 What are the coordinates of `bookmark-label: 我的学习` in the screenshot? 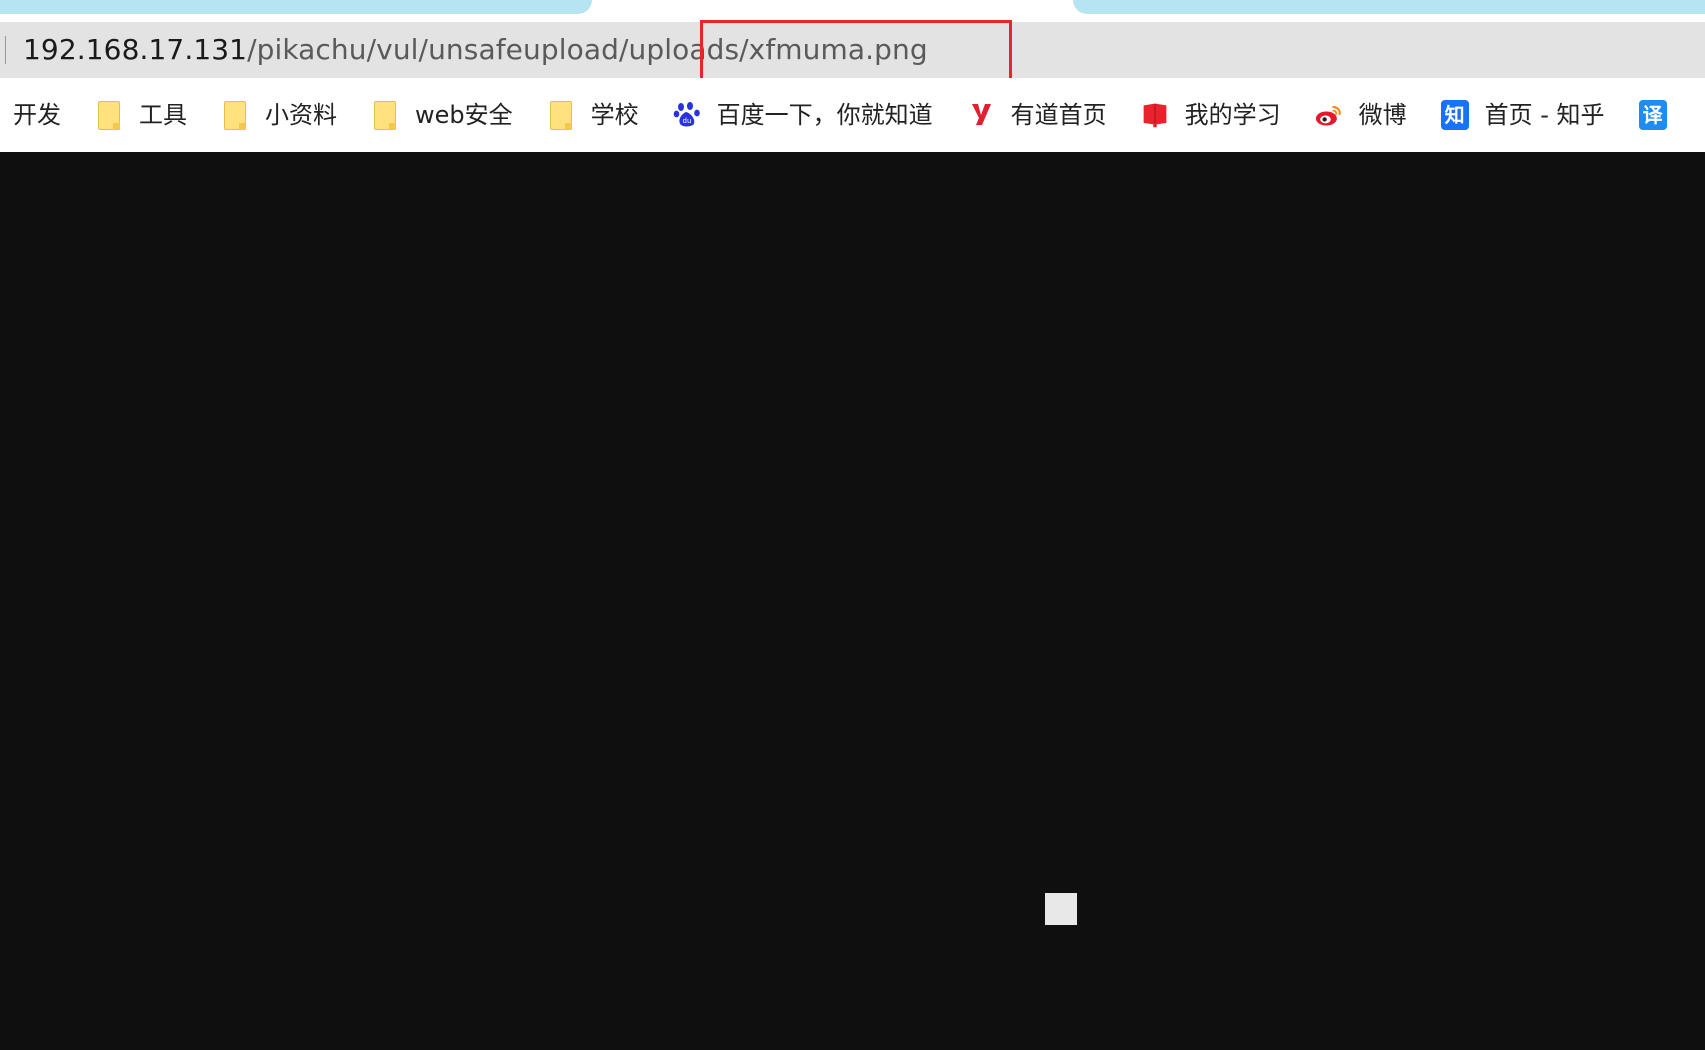 It's located at (1232, 115).